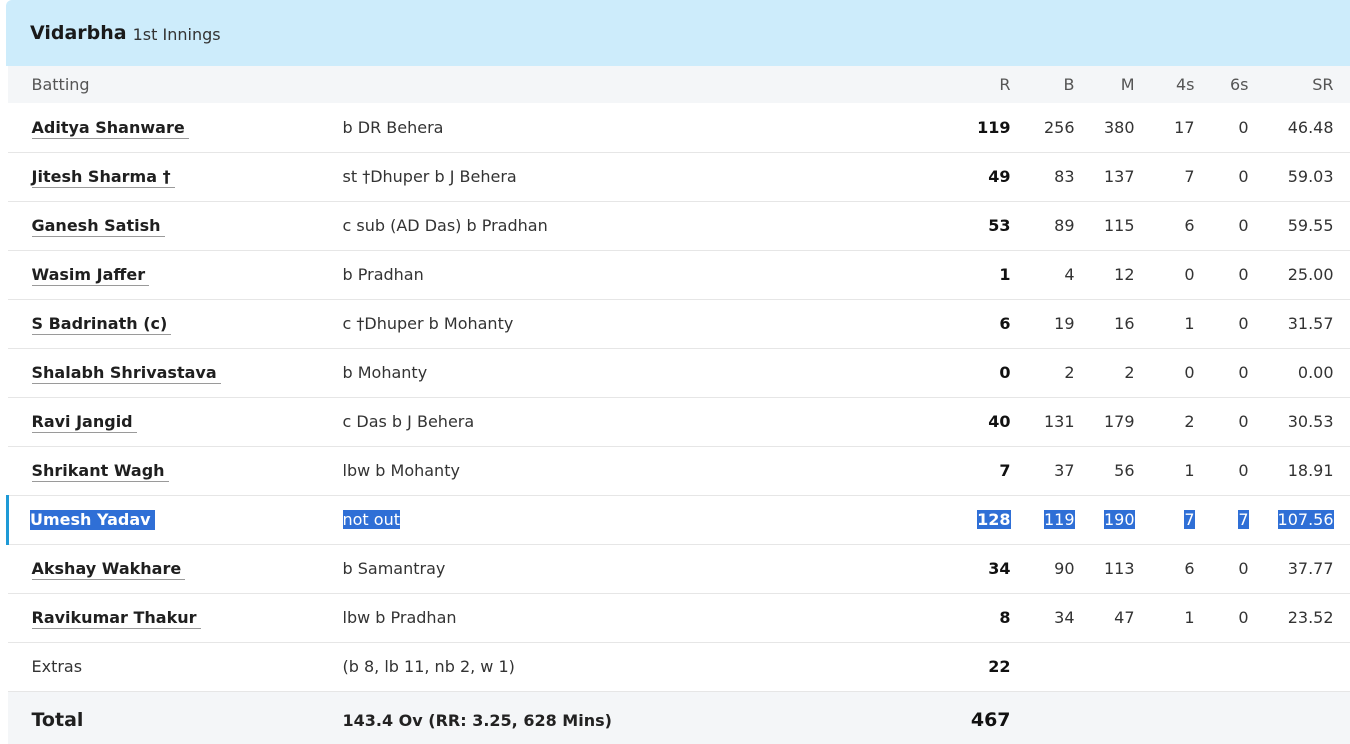 Image resolution: width=1350 pixels, height=744 pixels. Describe the element at coordinates (60, 84) in the screenshot. I see `col-header-batting: Batting` at that location.